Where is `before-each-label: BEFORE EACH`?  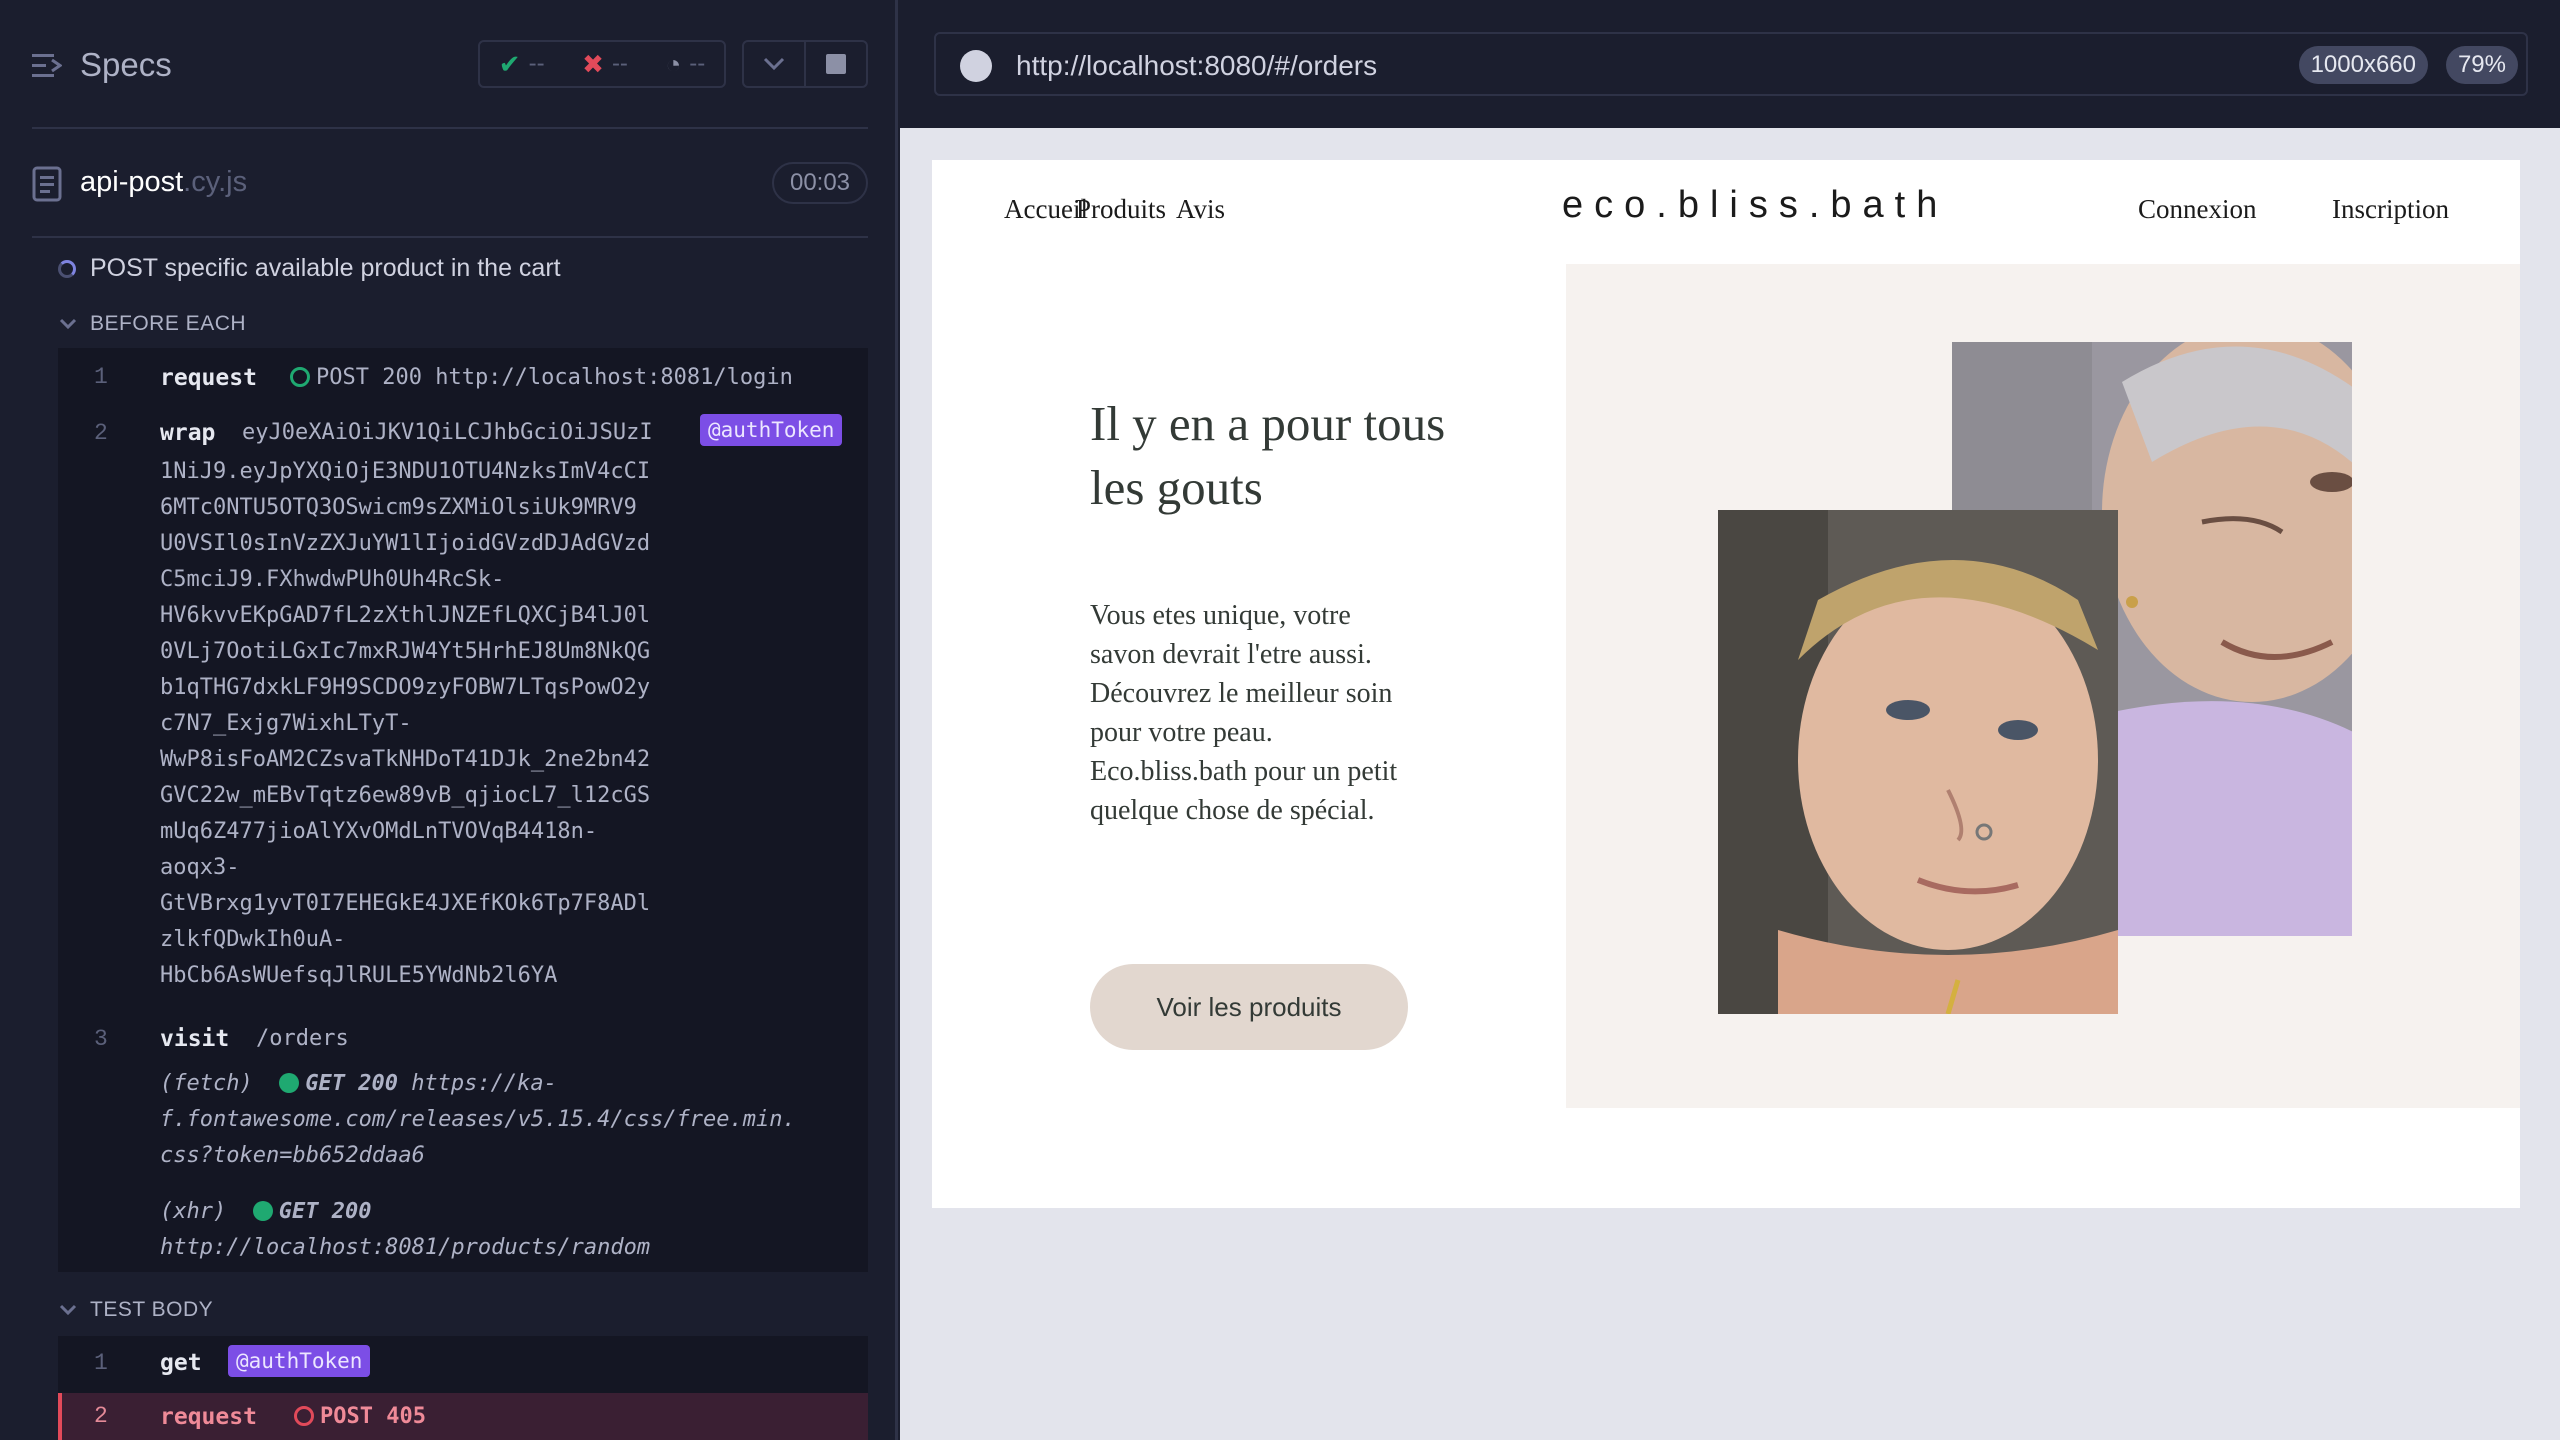
before-each-label: BEFORE EACH is located at coordinates (168, 323).